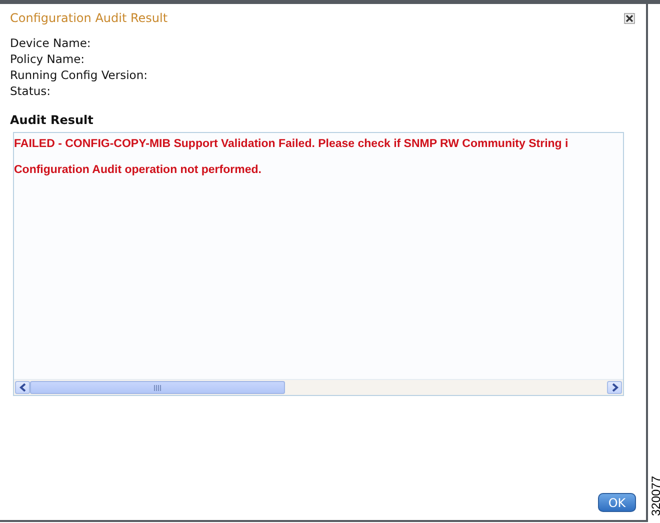 Image resolution: width=660 pixels, height=523 pixels. What do you see at coordinates (157, 387) in the screenshot?
I see `scroll-thumb` at bounding box center [157, 387].